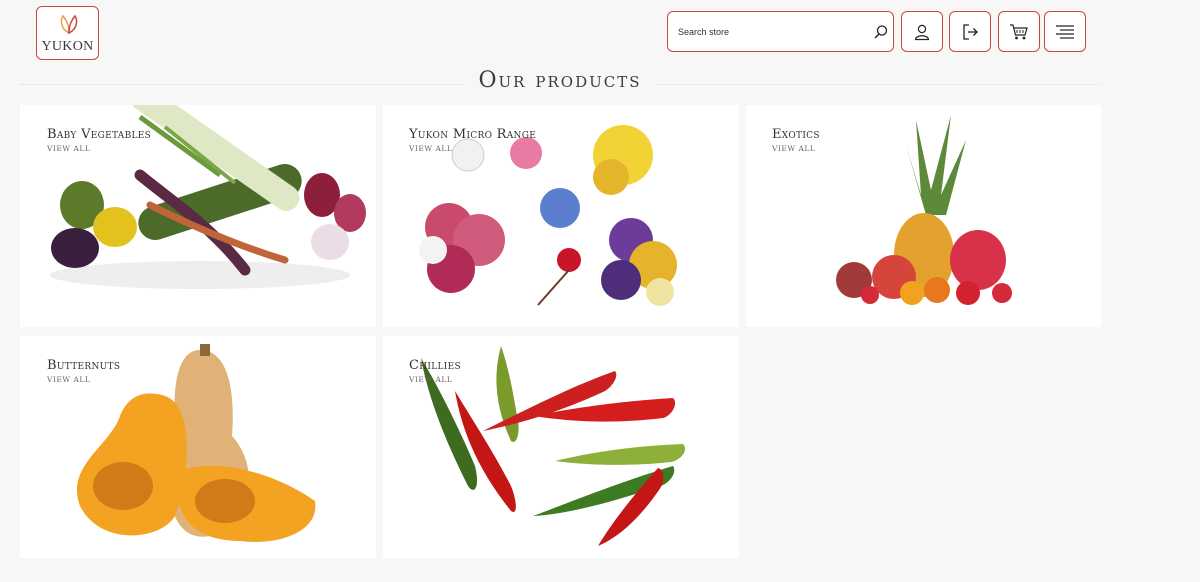  I want to click on logout-icon, so click(970, 31).